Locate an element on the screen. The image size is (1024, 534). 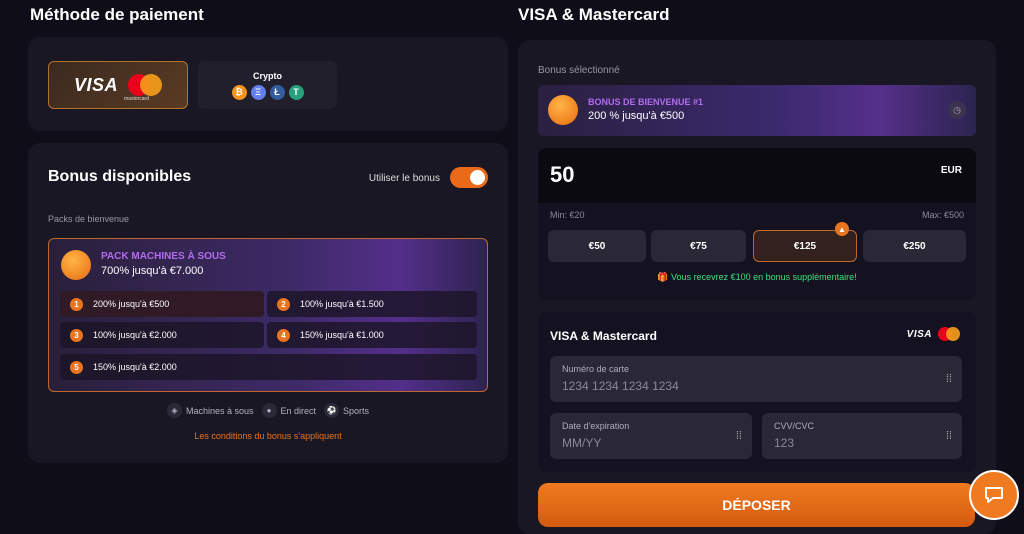
card-logos: VISA is located at coordinates (933, 334).